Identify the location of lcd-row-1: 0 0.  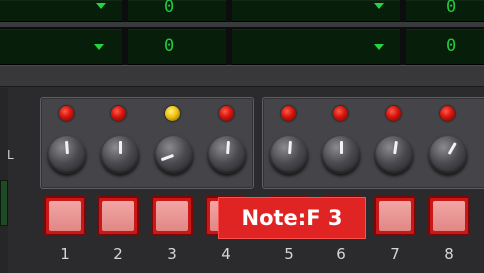
(242, 11).